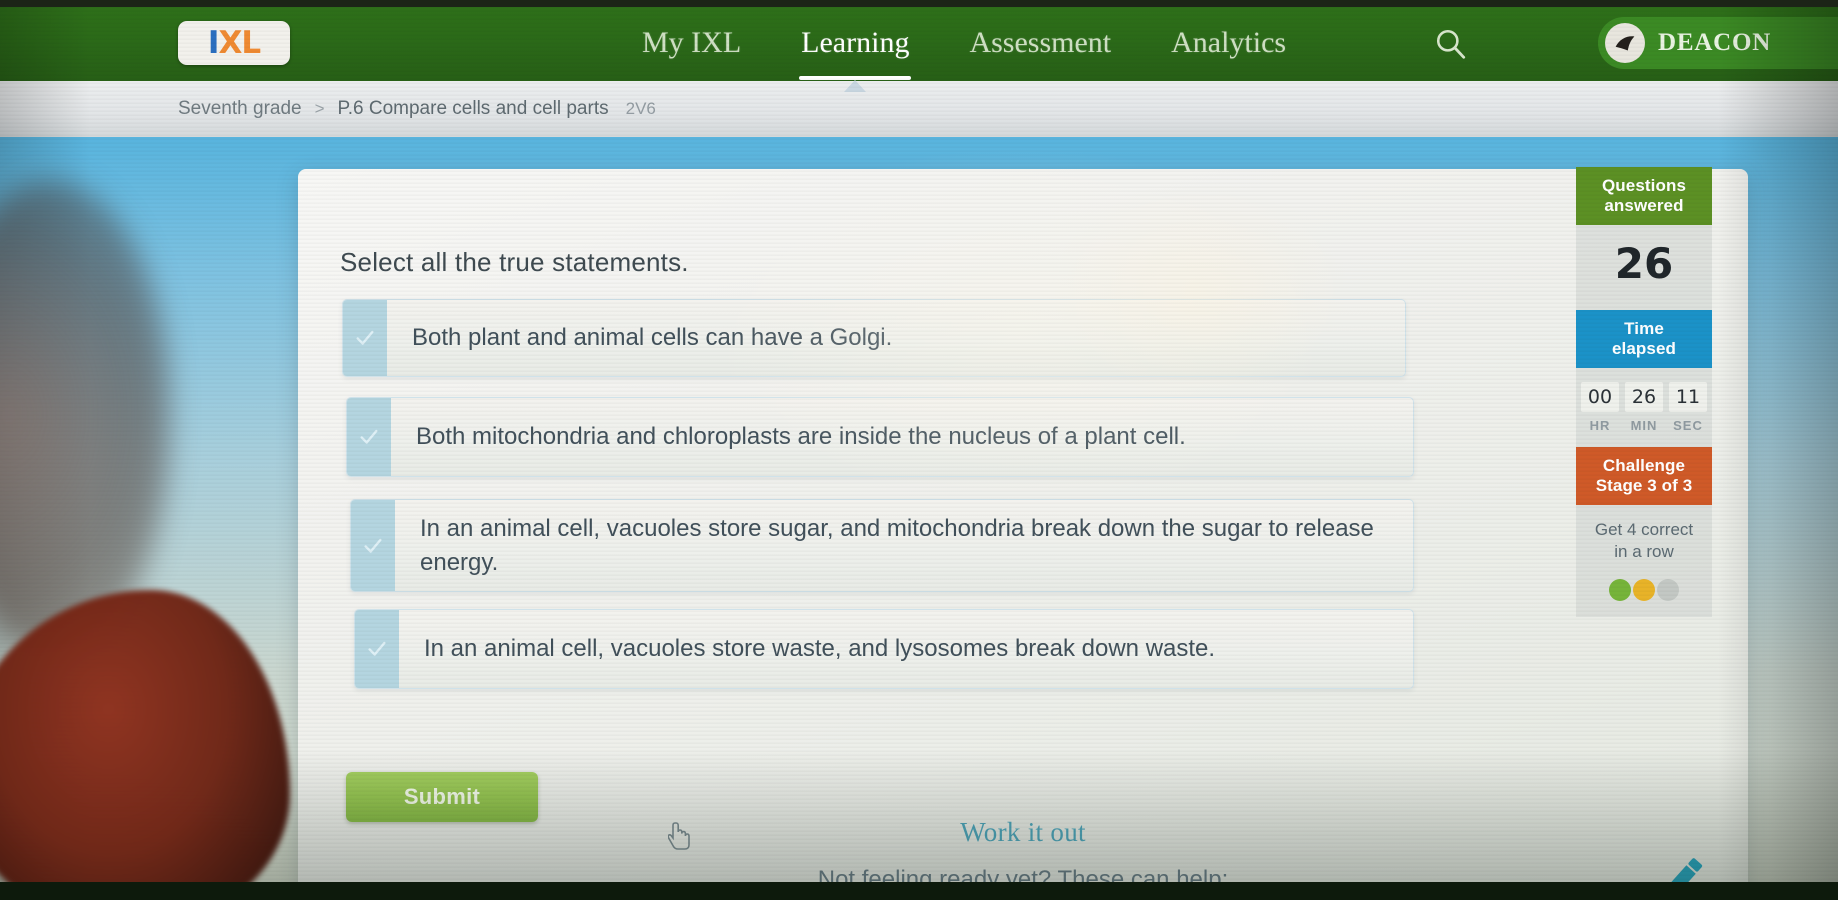 This screenshot has width=1838, height=900. I want to click on challenge-goal-line1: Get 4 correct, so click(1644, 530).